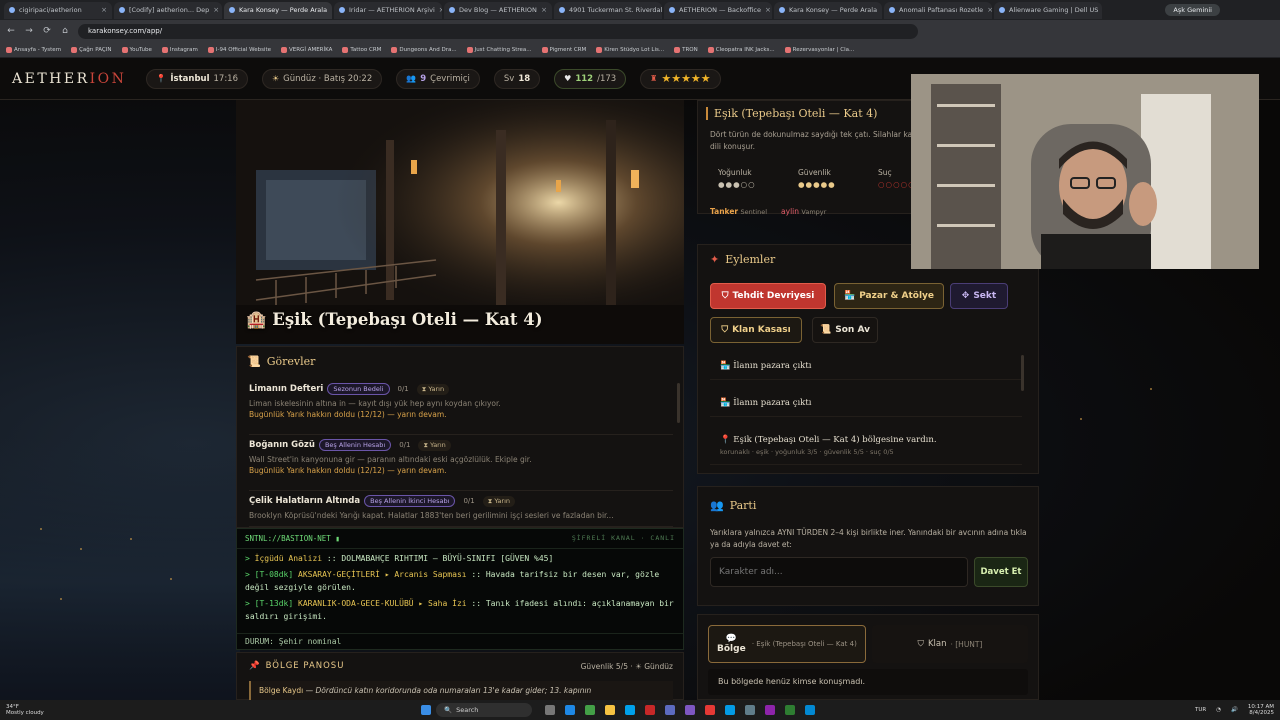 The width and height of the screenshot is (1280, 720). Describe the element at coordinates (550, 710) in the screenshot. I see `task-view-icon` at that location.